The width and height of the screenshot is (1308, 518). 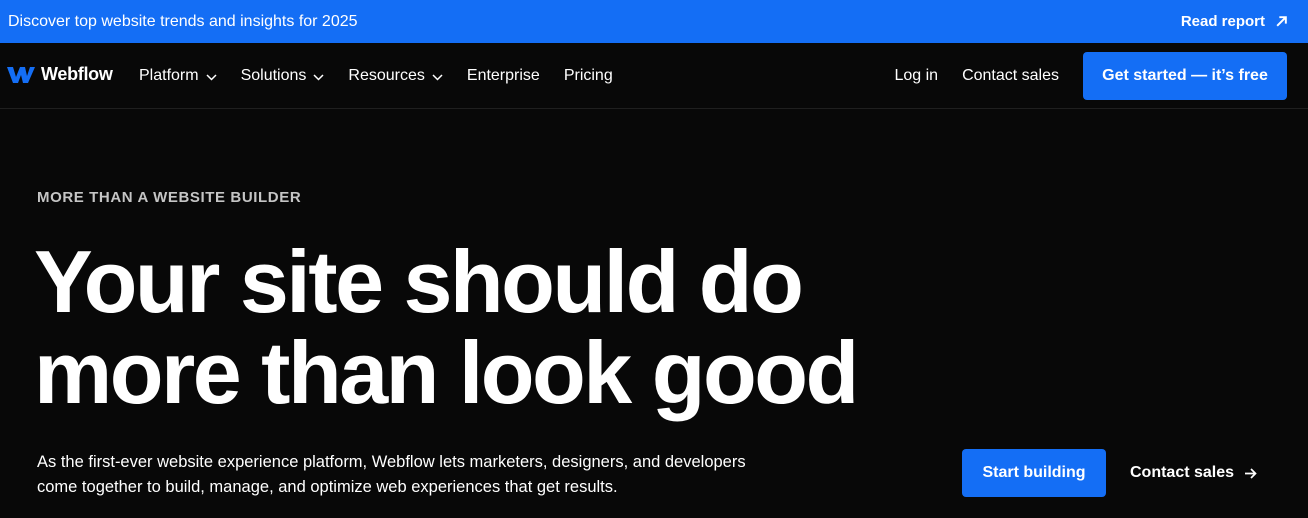 What do you see at coordinates (169, 75) in the screenshot?
I see `nav-item-label: Platform` at bounding box center [169, 75].